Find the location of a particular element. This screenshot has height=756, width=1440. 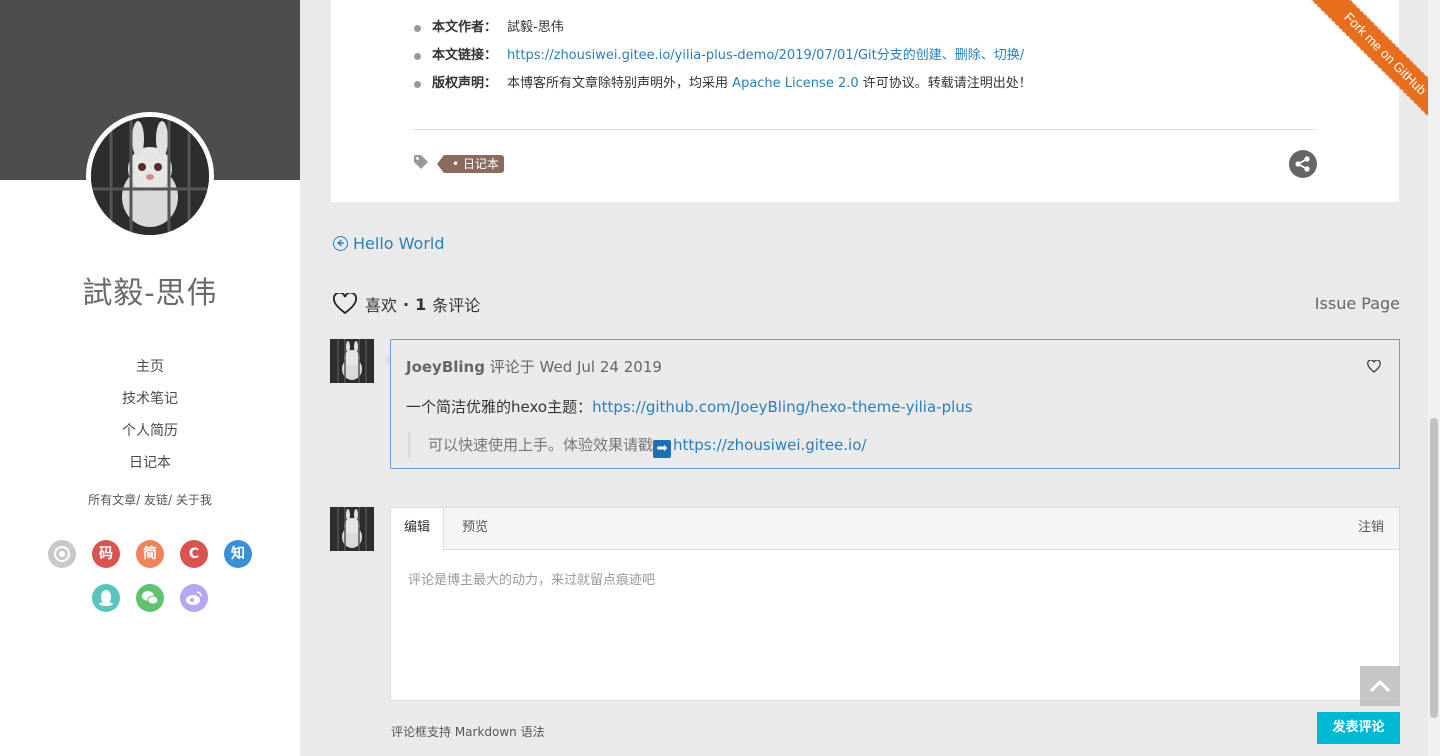

nav-item-diary: 日记本 is located at coordinates (150, 468).